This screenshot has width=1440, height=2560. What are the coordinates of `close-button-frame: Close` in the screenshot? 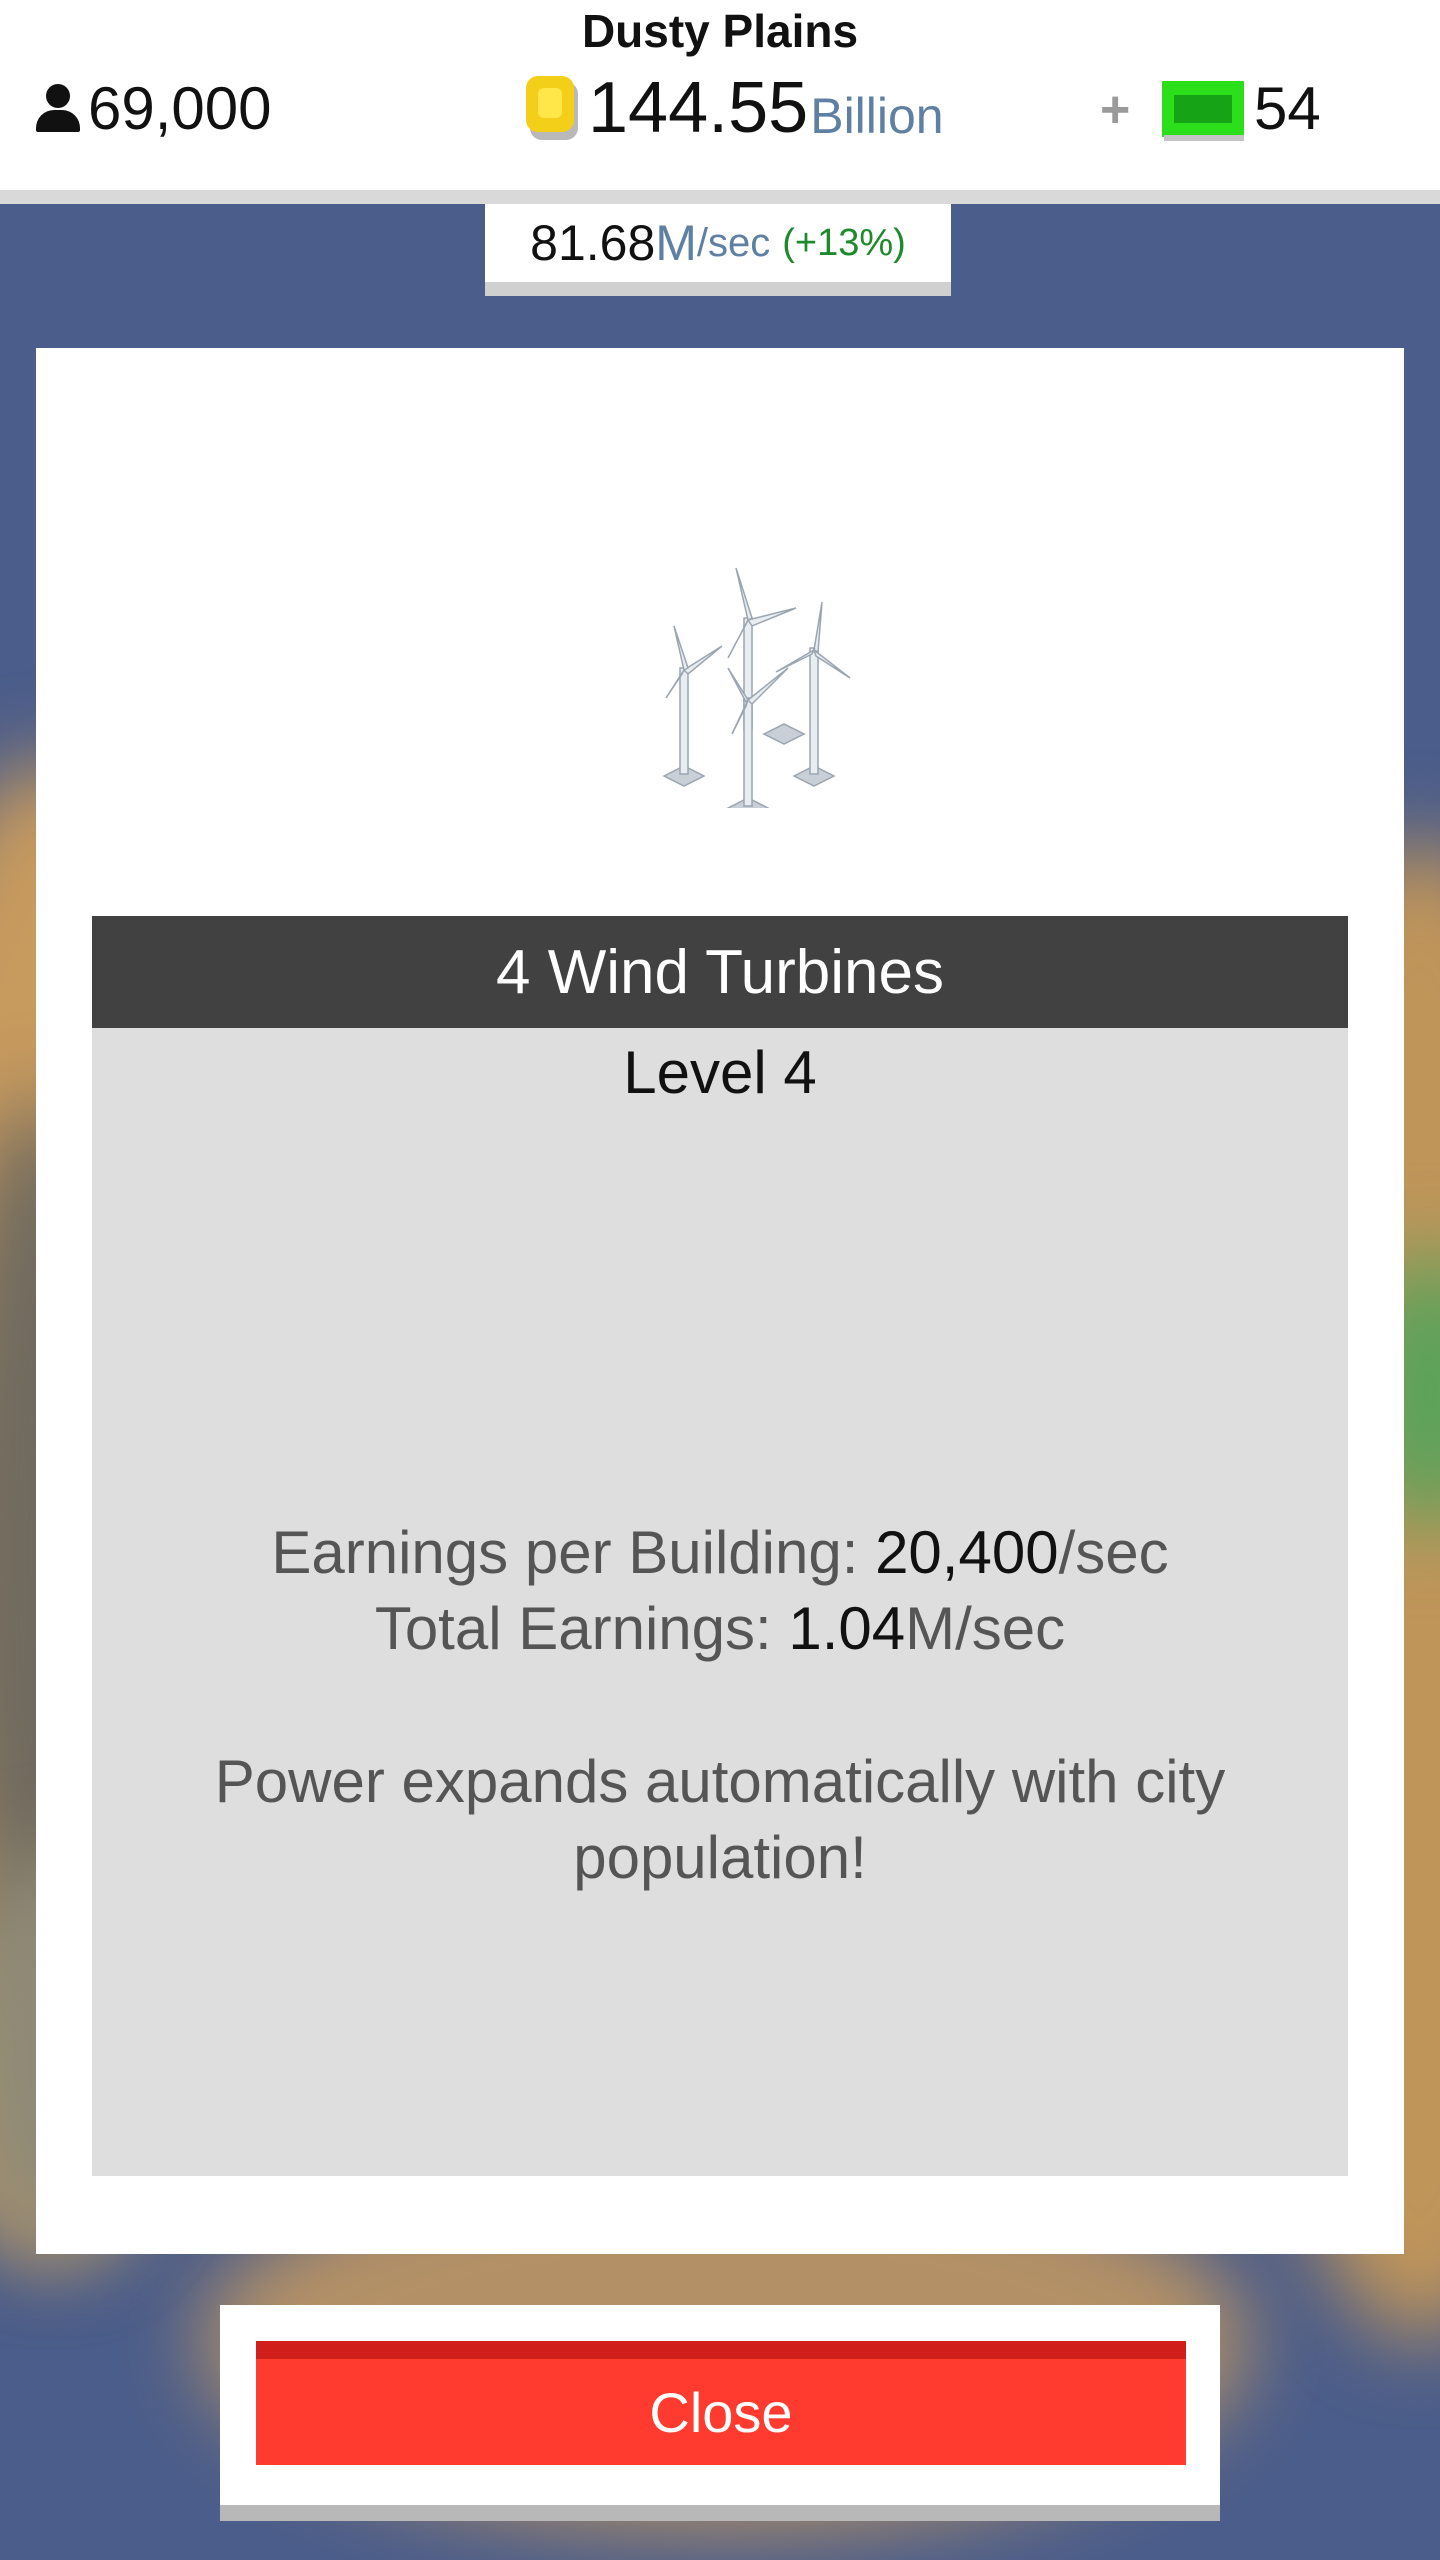 It's located at (720, 2413).